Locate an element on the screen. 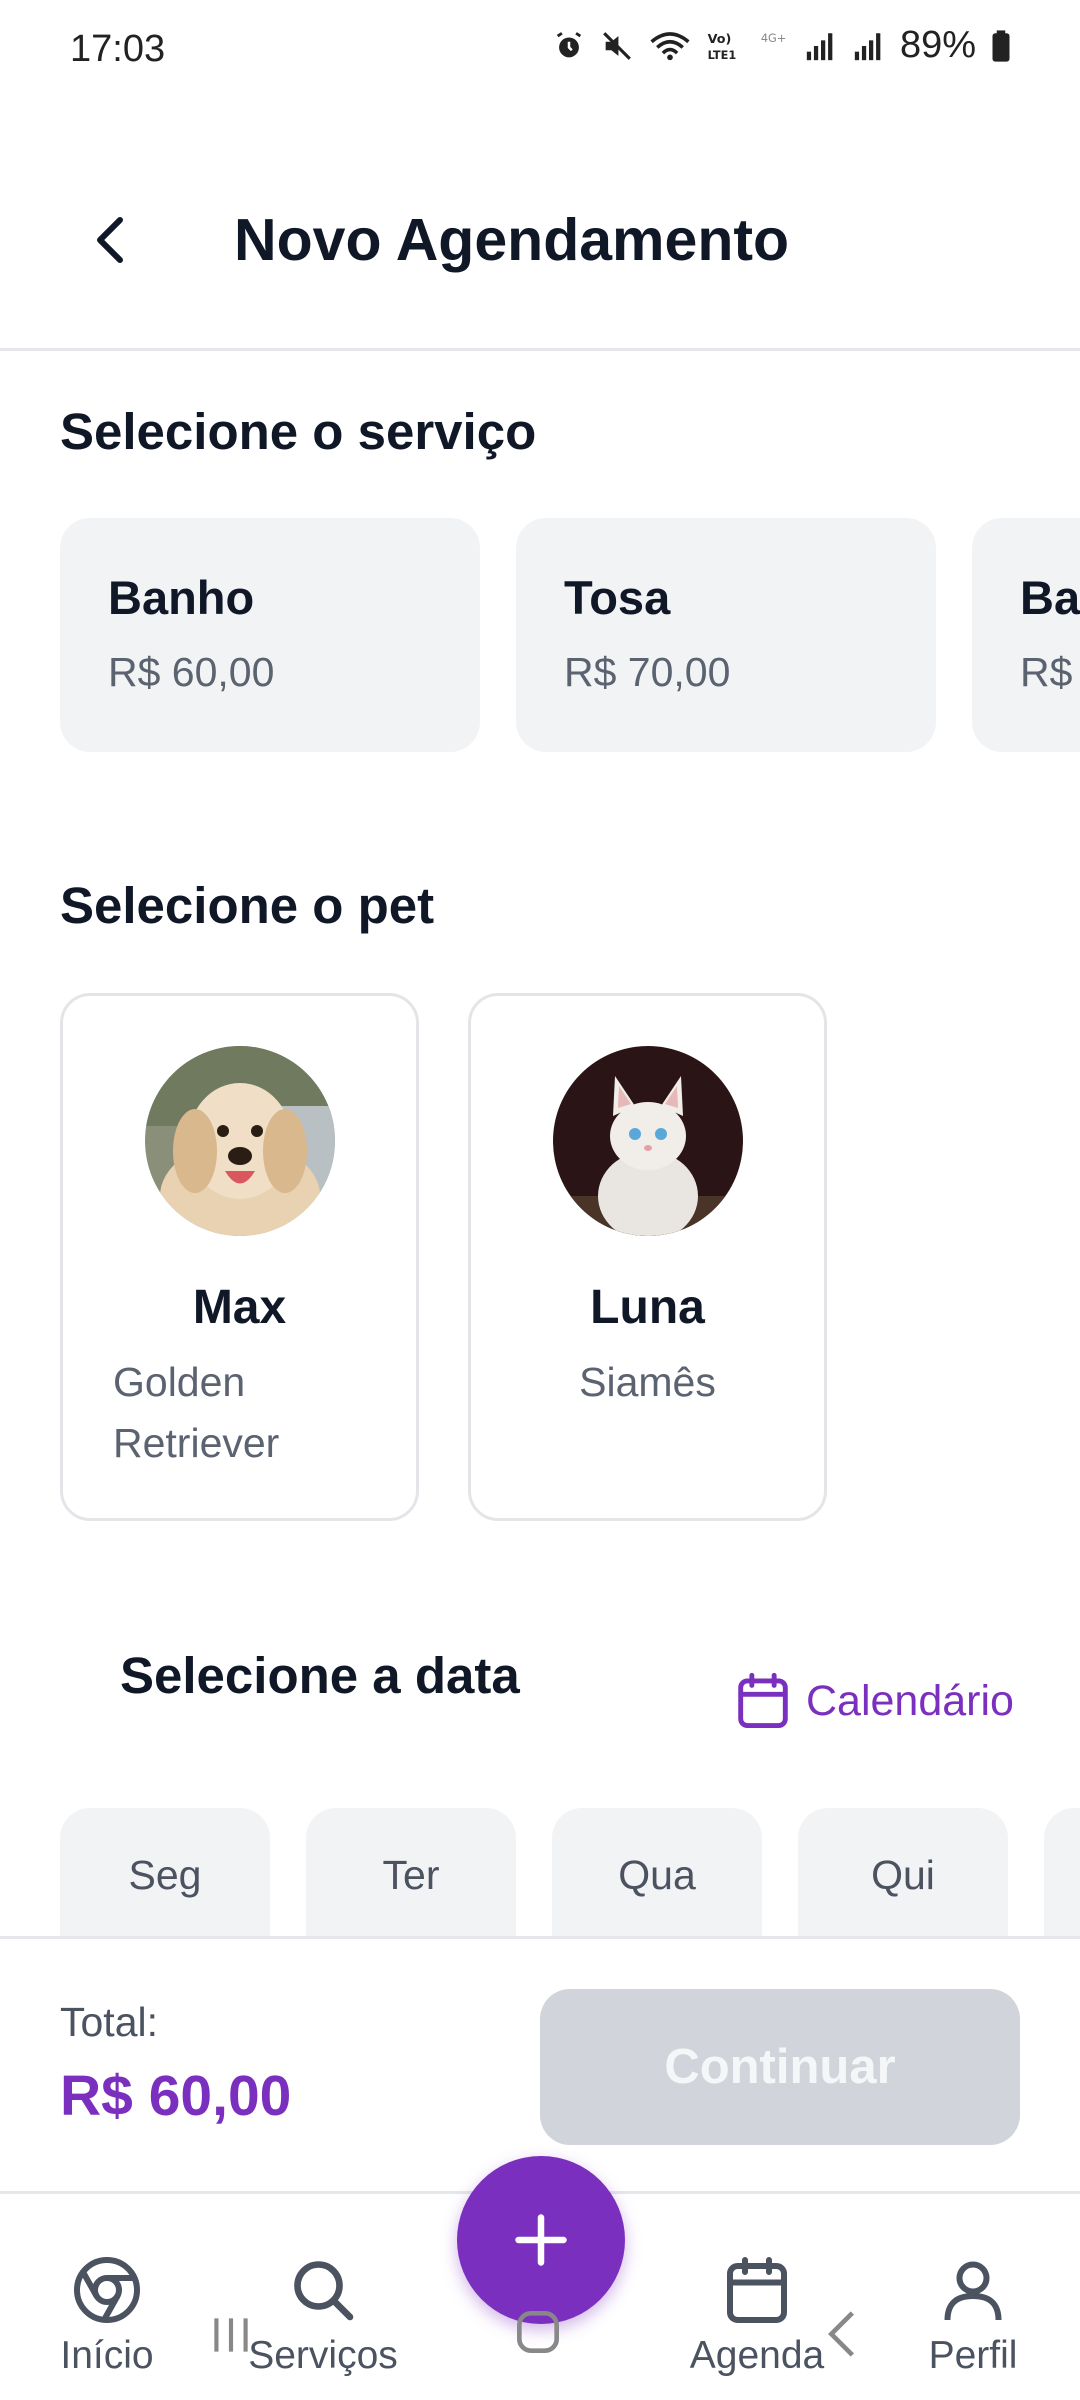 Image resolution: width=1080 pixels, height=2400 pixels. pet-breed: Golden Retriever is located at coordinates (196, 1412).